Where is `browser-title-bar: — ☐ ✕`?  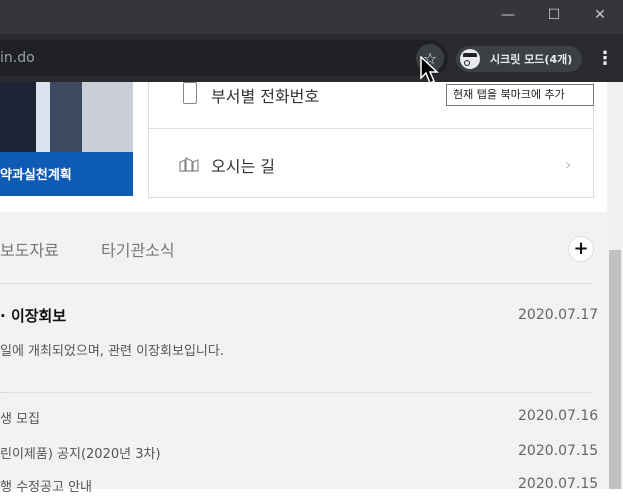 browser-title-bar: — ☐ ✕ is located at coordinates (311, 17).